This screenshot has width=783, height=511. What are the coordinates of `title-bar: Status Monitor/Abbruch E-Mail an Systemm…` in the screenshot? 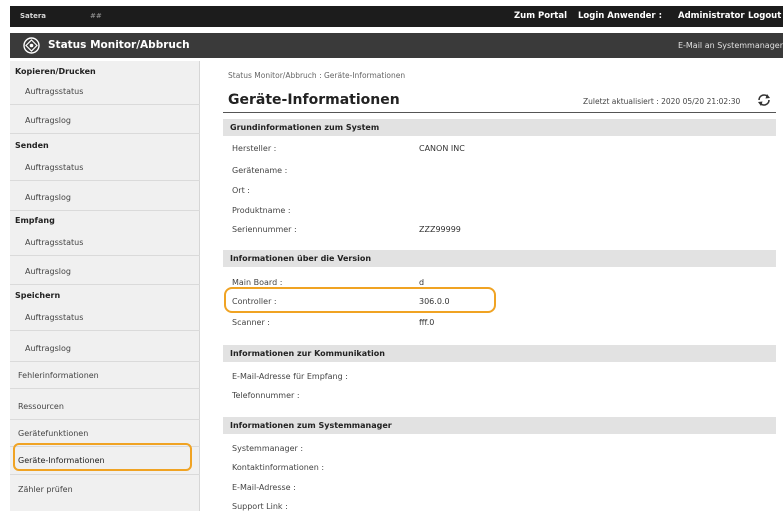 It's located at (396, 45).